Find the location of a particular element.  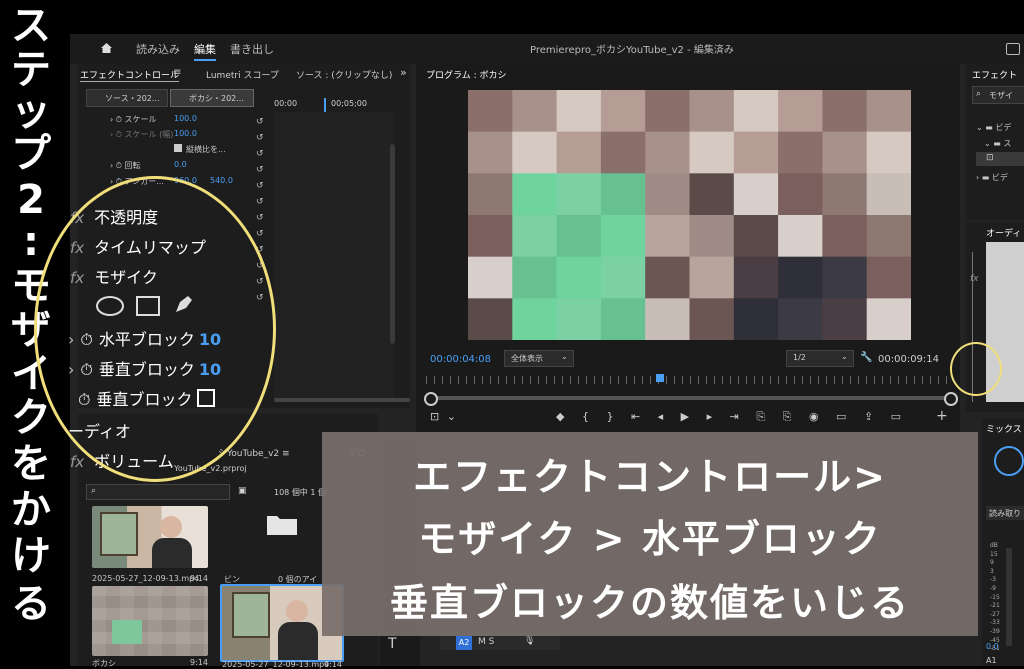

folder-icon is located at coordinates (282, 524).